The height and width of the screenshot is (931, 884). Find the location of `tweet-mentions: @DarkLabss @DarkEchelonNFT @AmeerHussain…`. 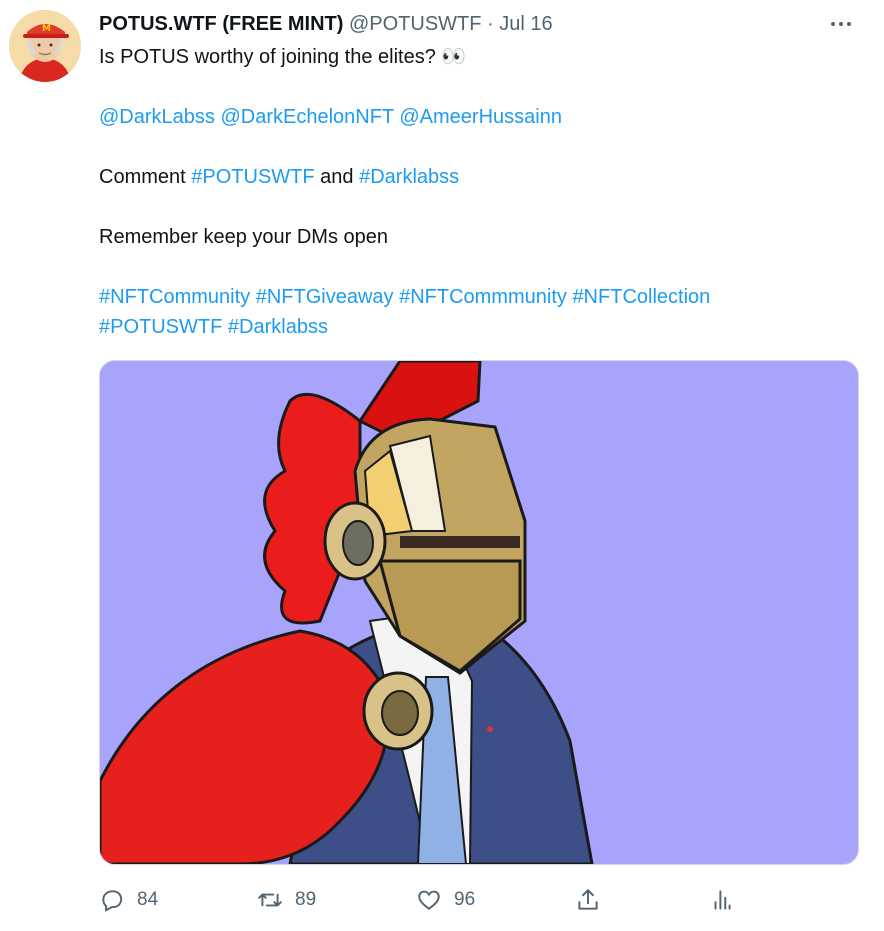

tweet-mentions: @DarkLabss @DarkEchelonNFT @AmeerHussain… is located at coordinates (330, 117).